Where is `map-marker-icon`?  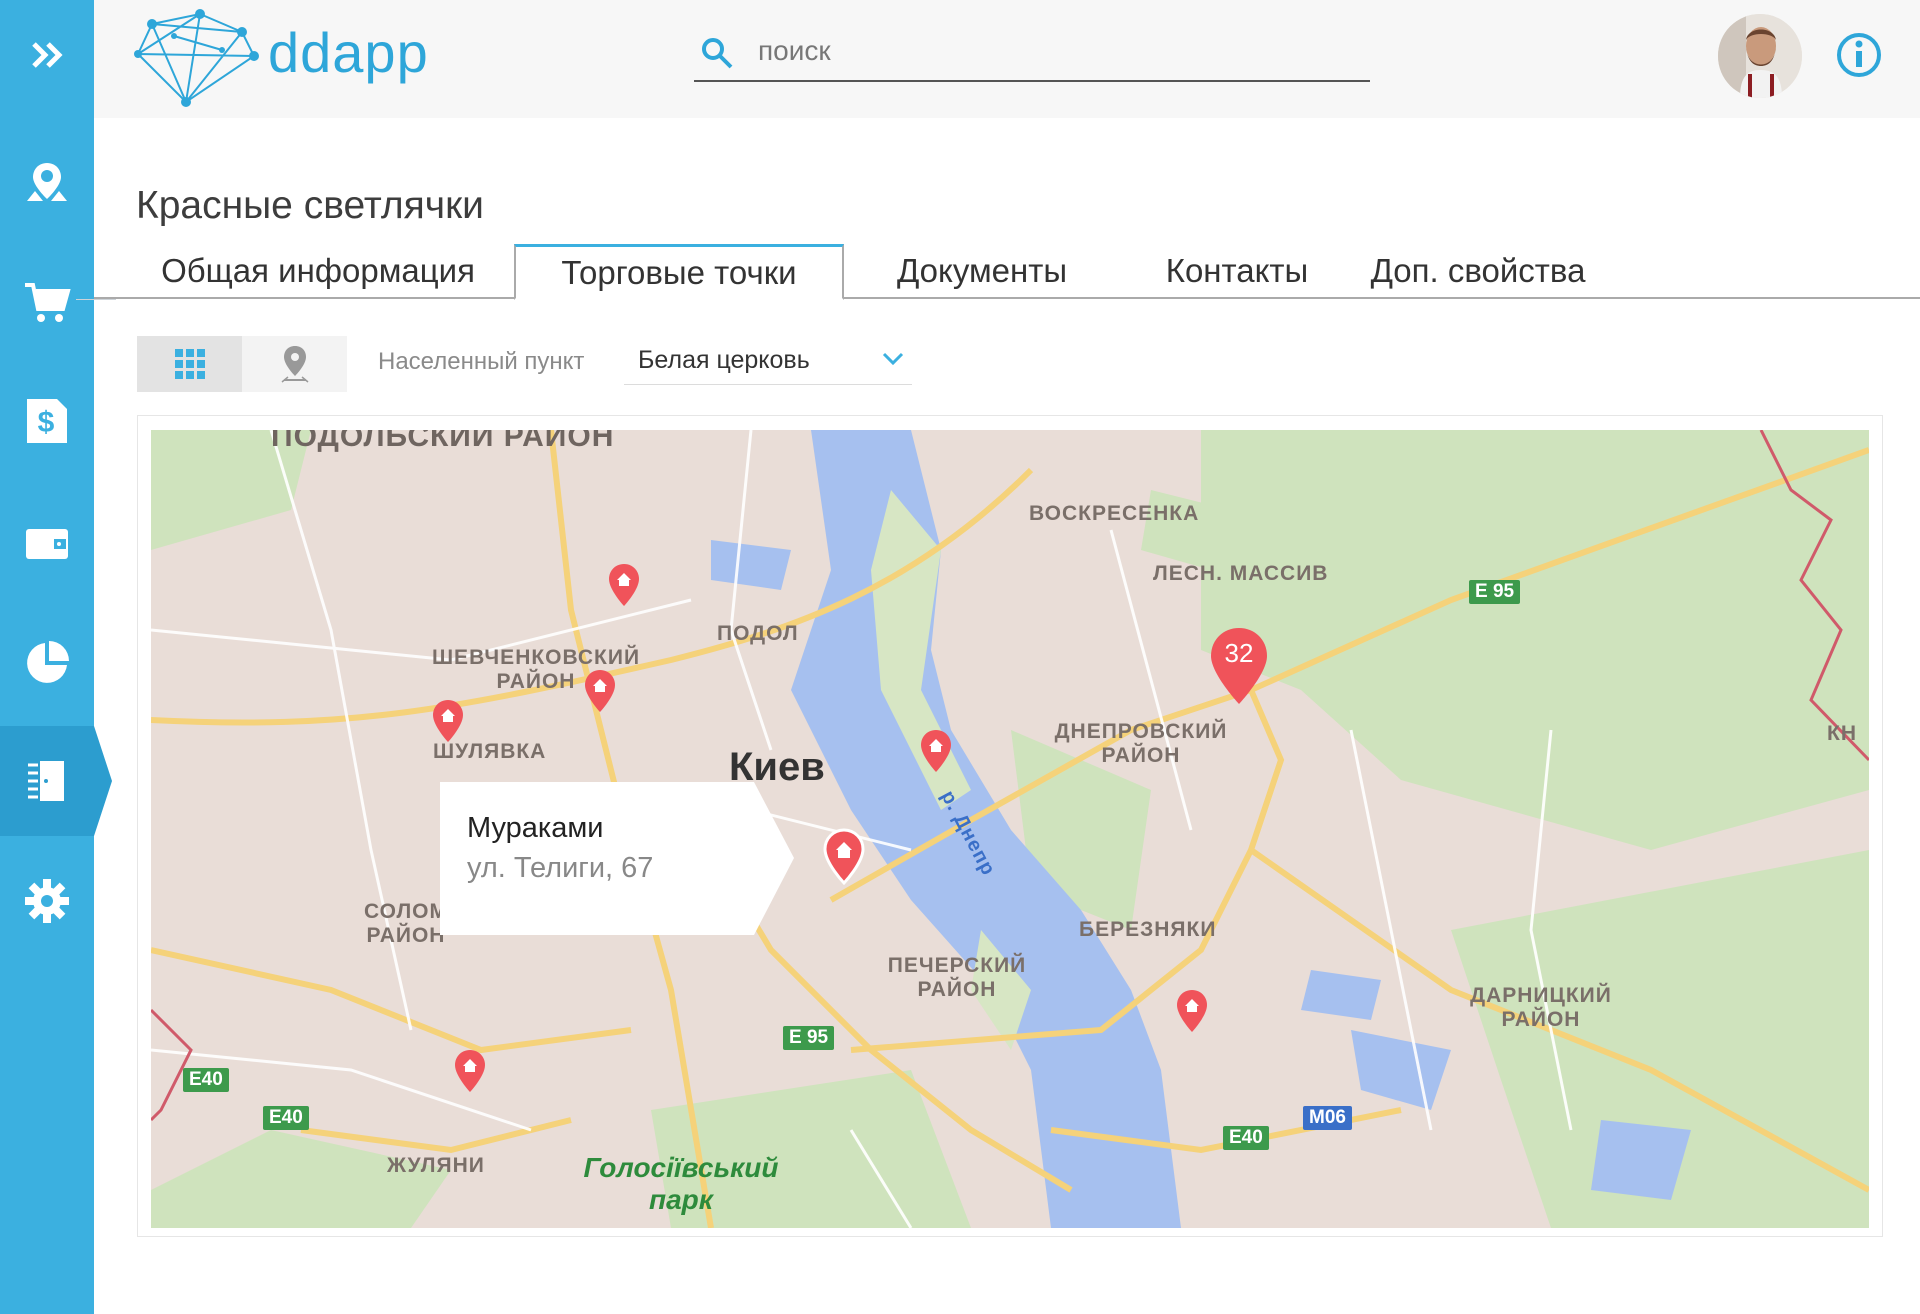 map-marker-icon is located at coordinates (294, 364).